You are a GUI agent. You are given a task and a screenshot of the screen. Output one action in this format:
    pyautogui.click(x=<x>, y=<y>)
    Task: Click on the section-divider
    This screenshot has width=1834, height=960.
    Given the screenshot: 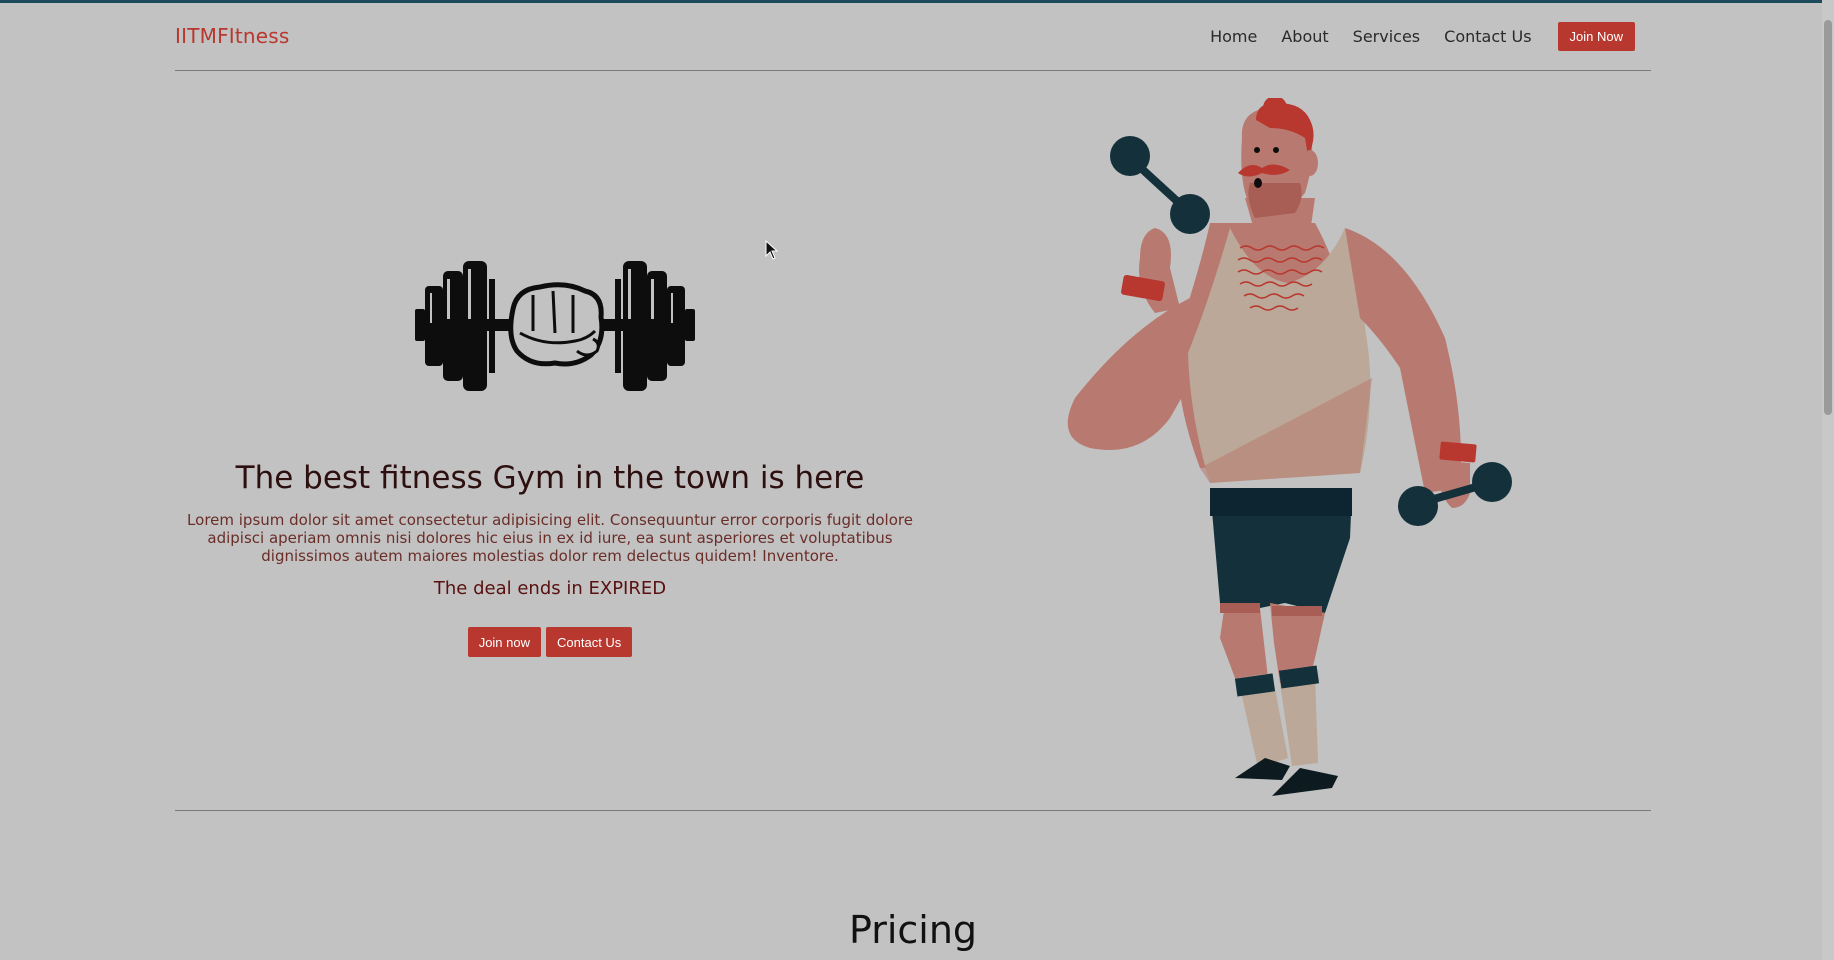 What is the action you would take?
    pyautogui.click(x=913, y=810)
    